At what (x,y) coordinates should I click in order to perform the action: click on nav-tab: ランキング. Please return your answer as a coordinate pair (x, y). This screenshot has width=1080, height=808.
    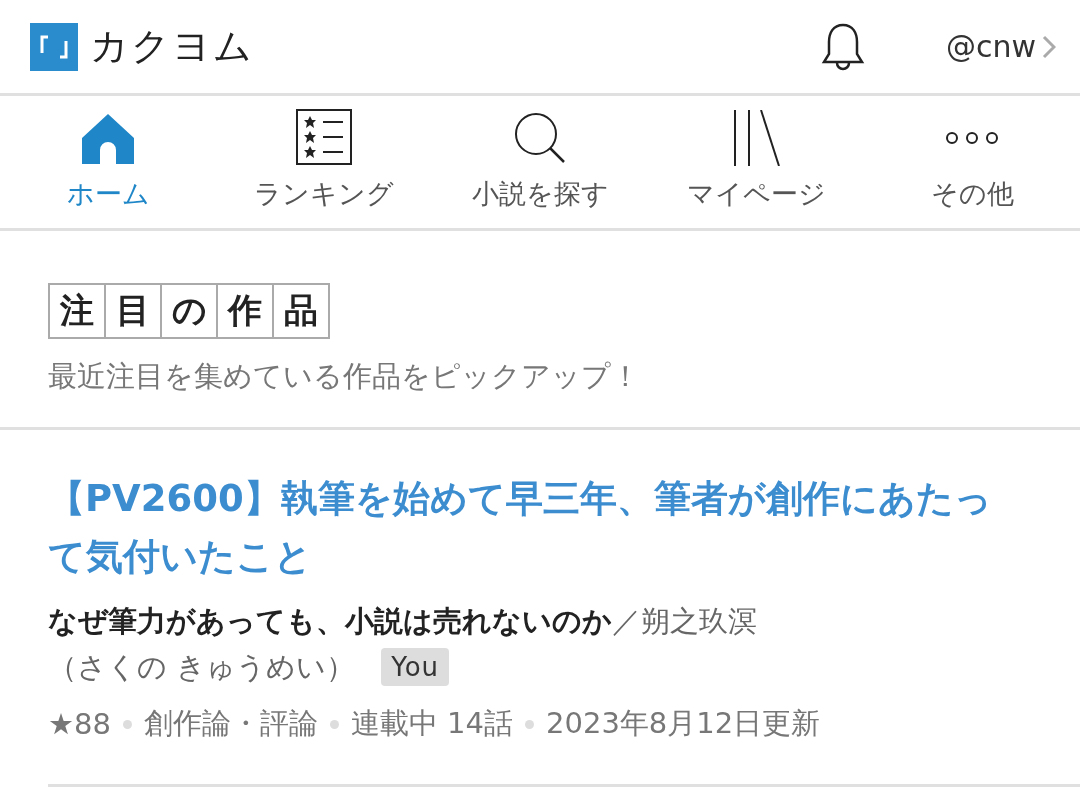
    Looking at the image, I should click on (324, 162).